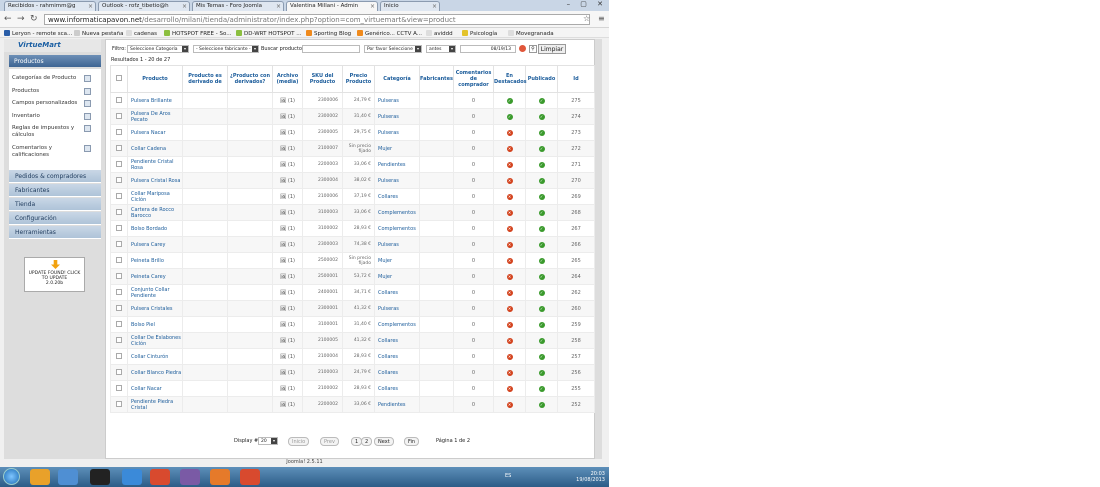 This screenshot has height=487, width=1100. What do you see at coordinates (531, 33) in the screenshot?
I see `bookmark-item: Movegranada` at bounding box center [531, 33].